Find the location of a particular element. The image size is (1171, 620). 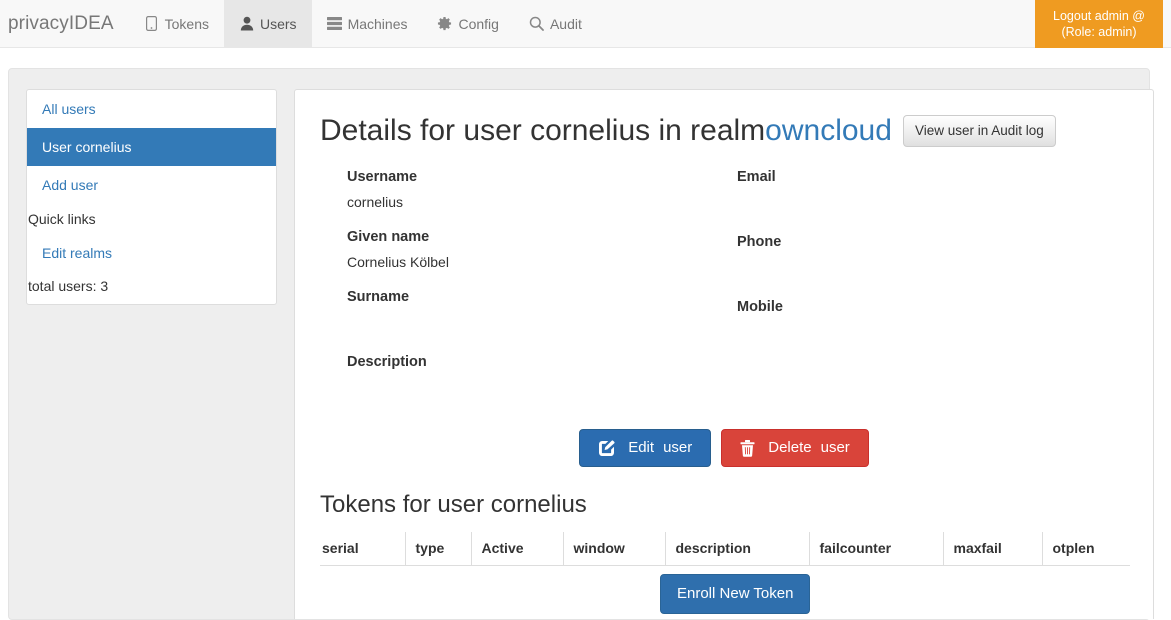

delete-user-label: Delete user is located at coordinates (809, 448).